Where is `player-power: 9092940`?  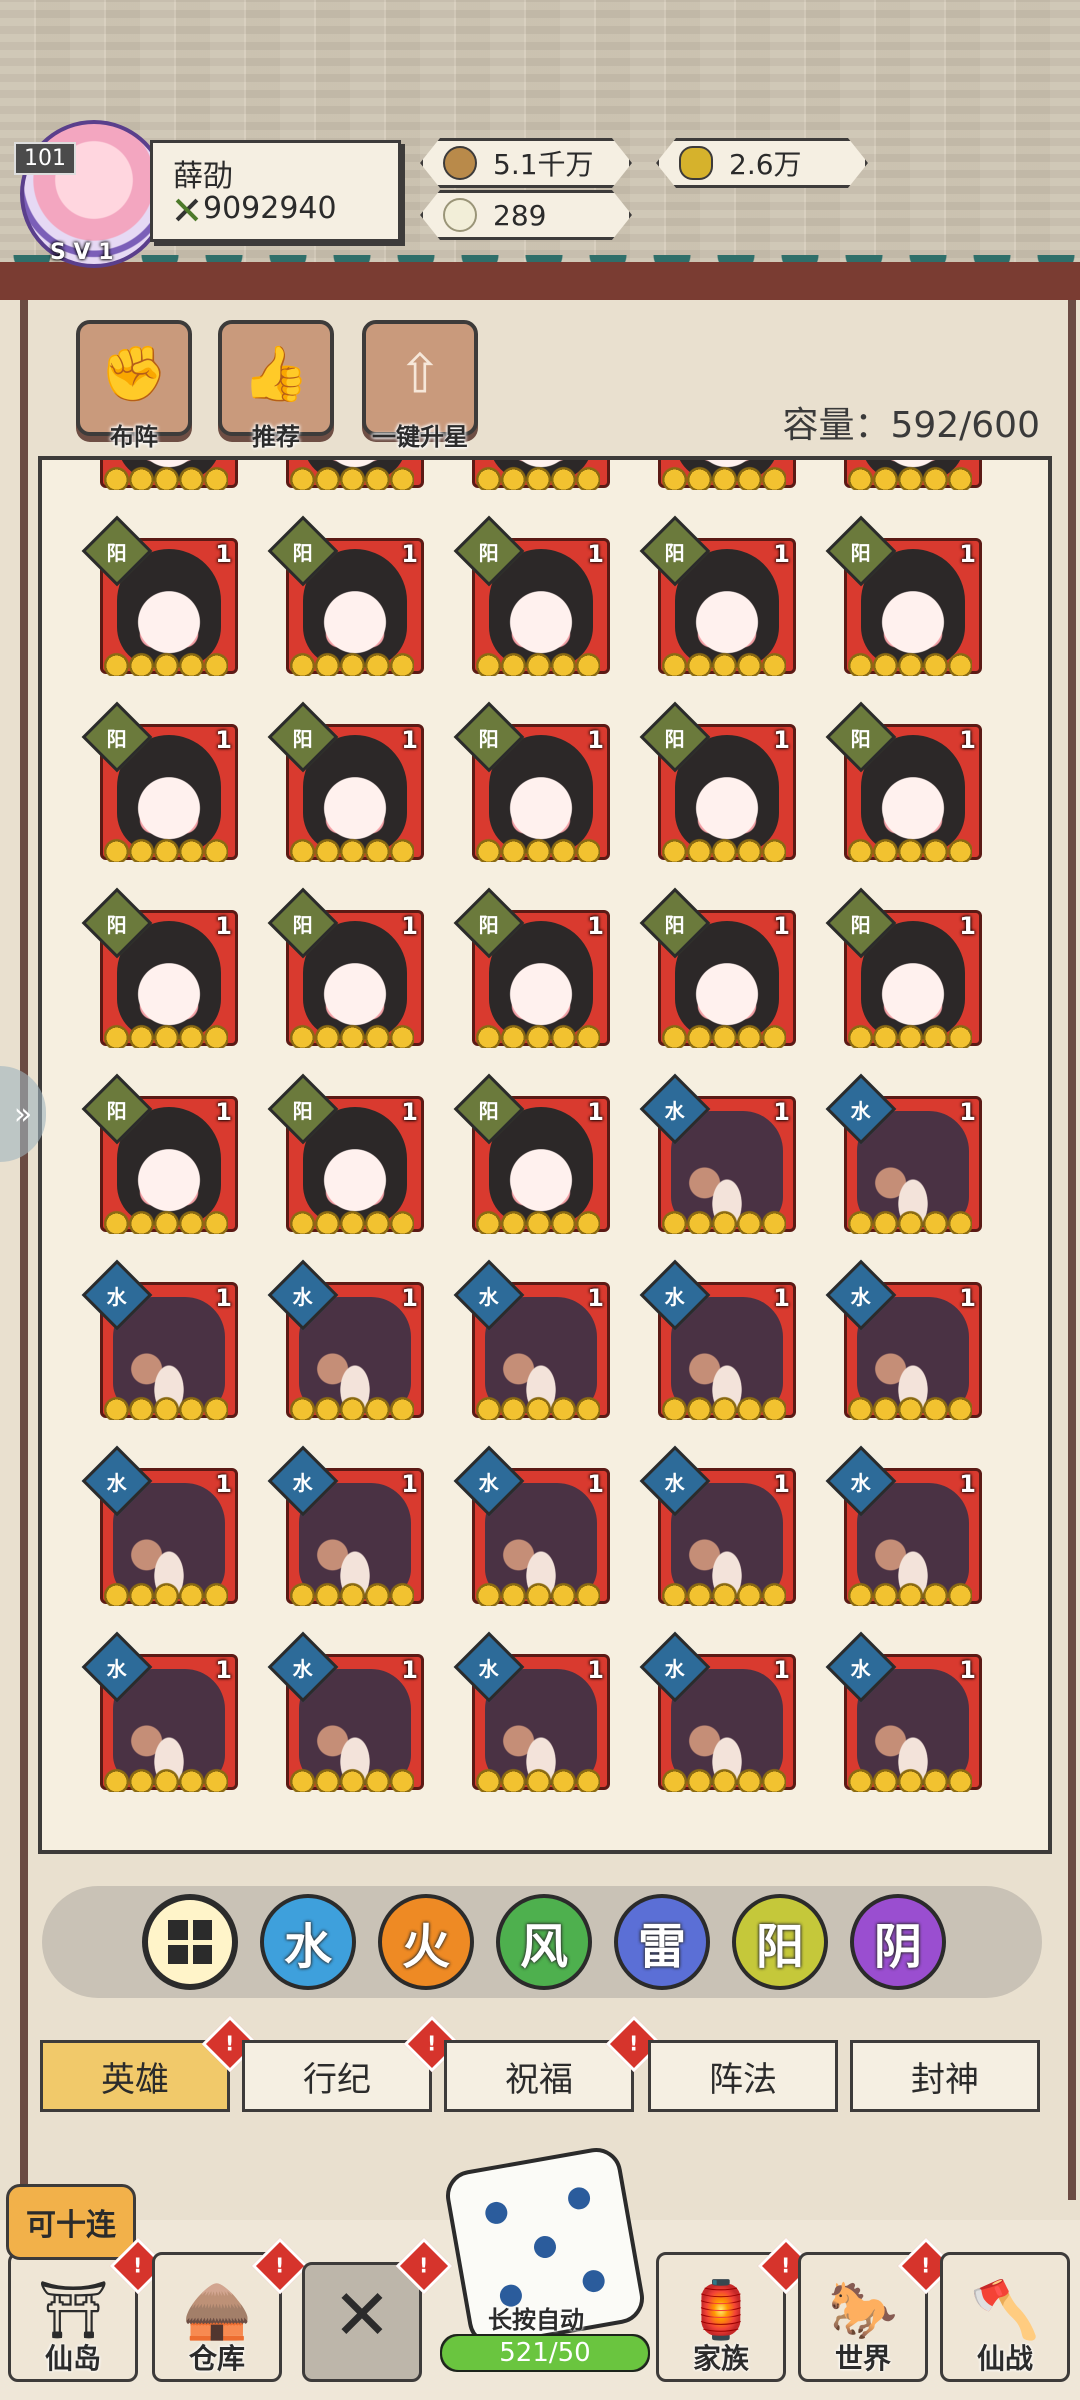 player-power: 9092940 is located at coordinates (255, 208).